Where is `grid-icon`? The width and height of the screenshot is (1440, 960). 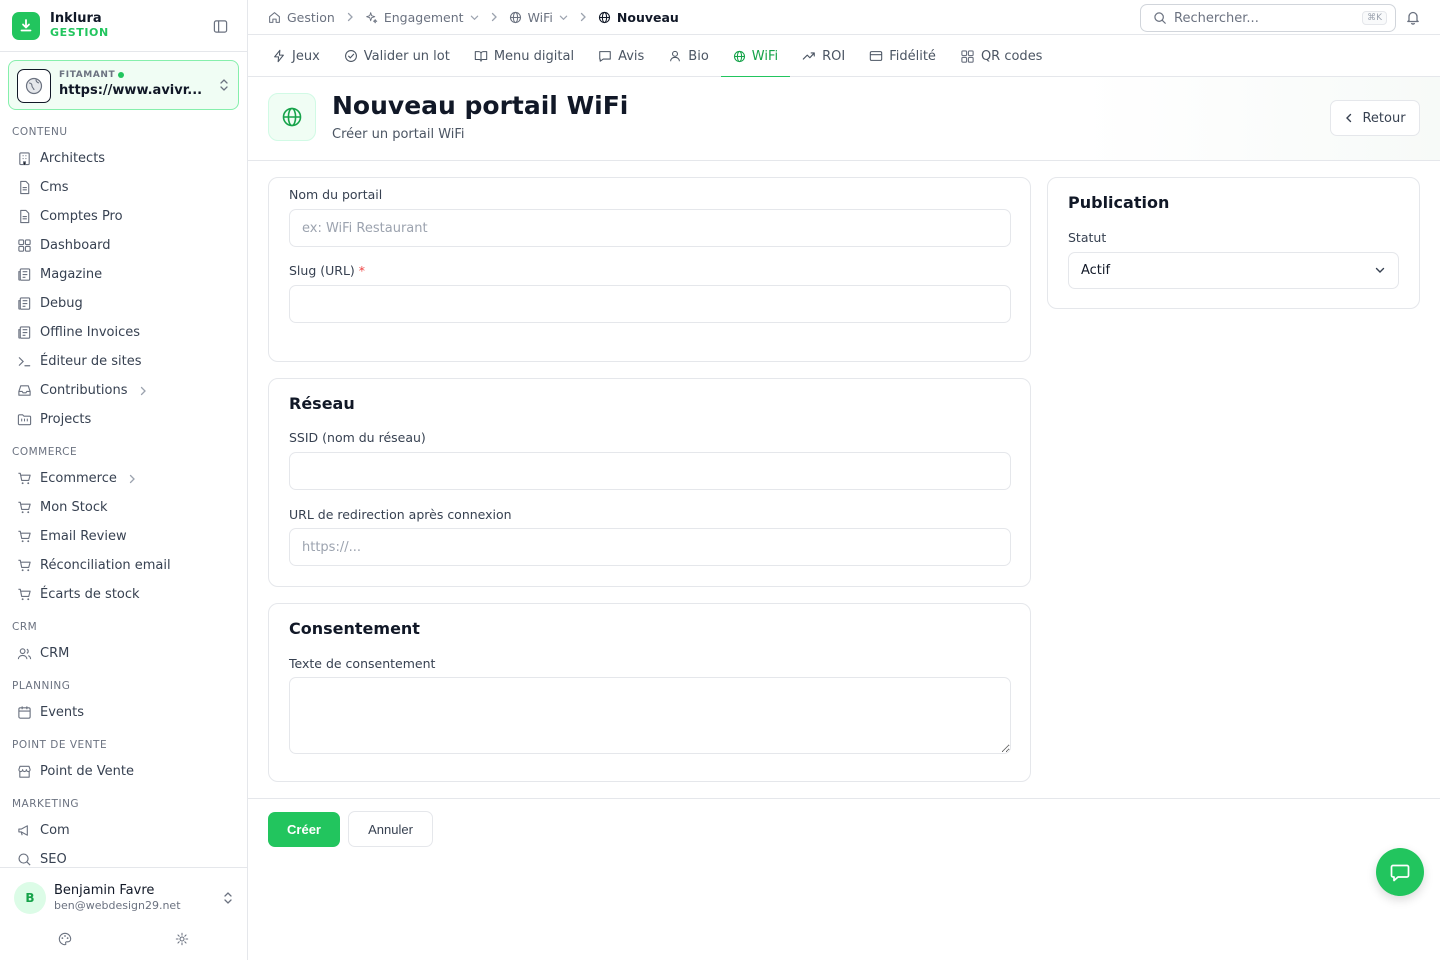
grid-icon is located at coordinates (967, 56).